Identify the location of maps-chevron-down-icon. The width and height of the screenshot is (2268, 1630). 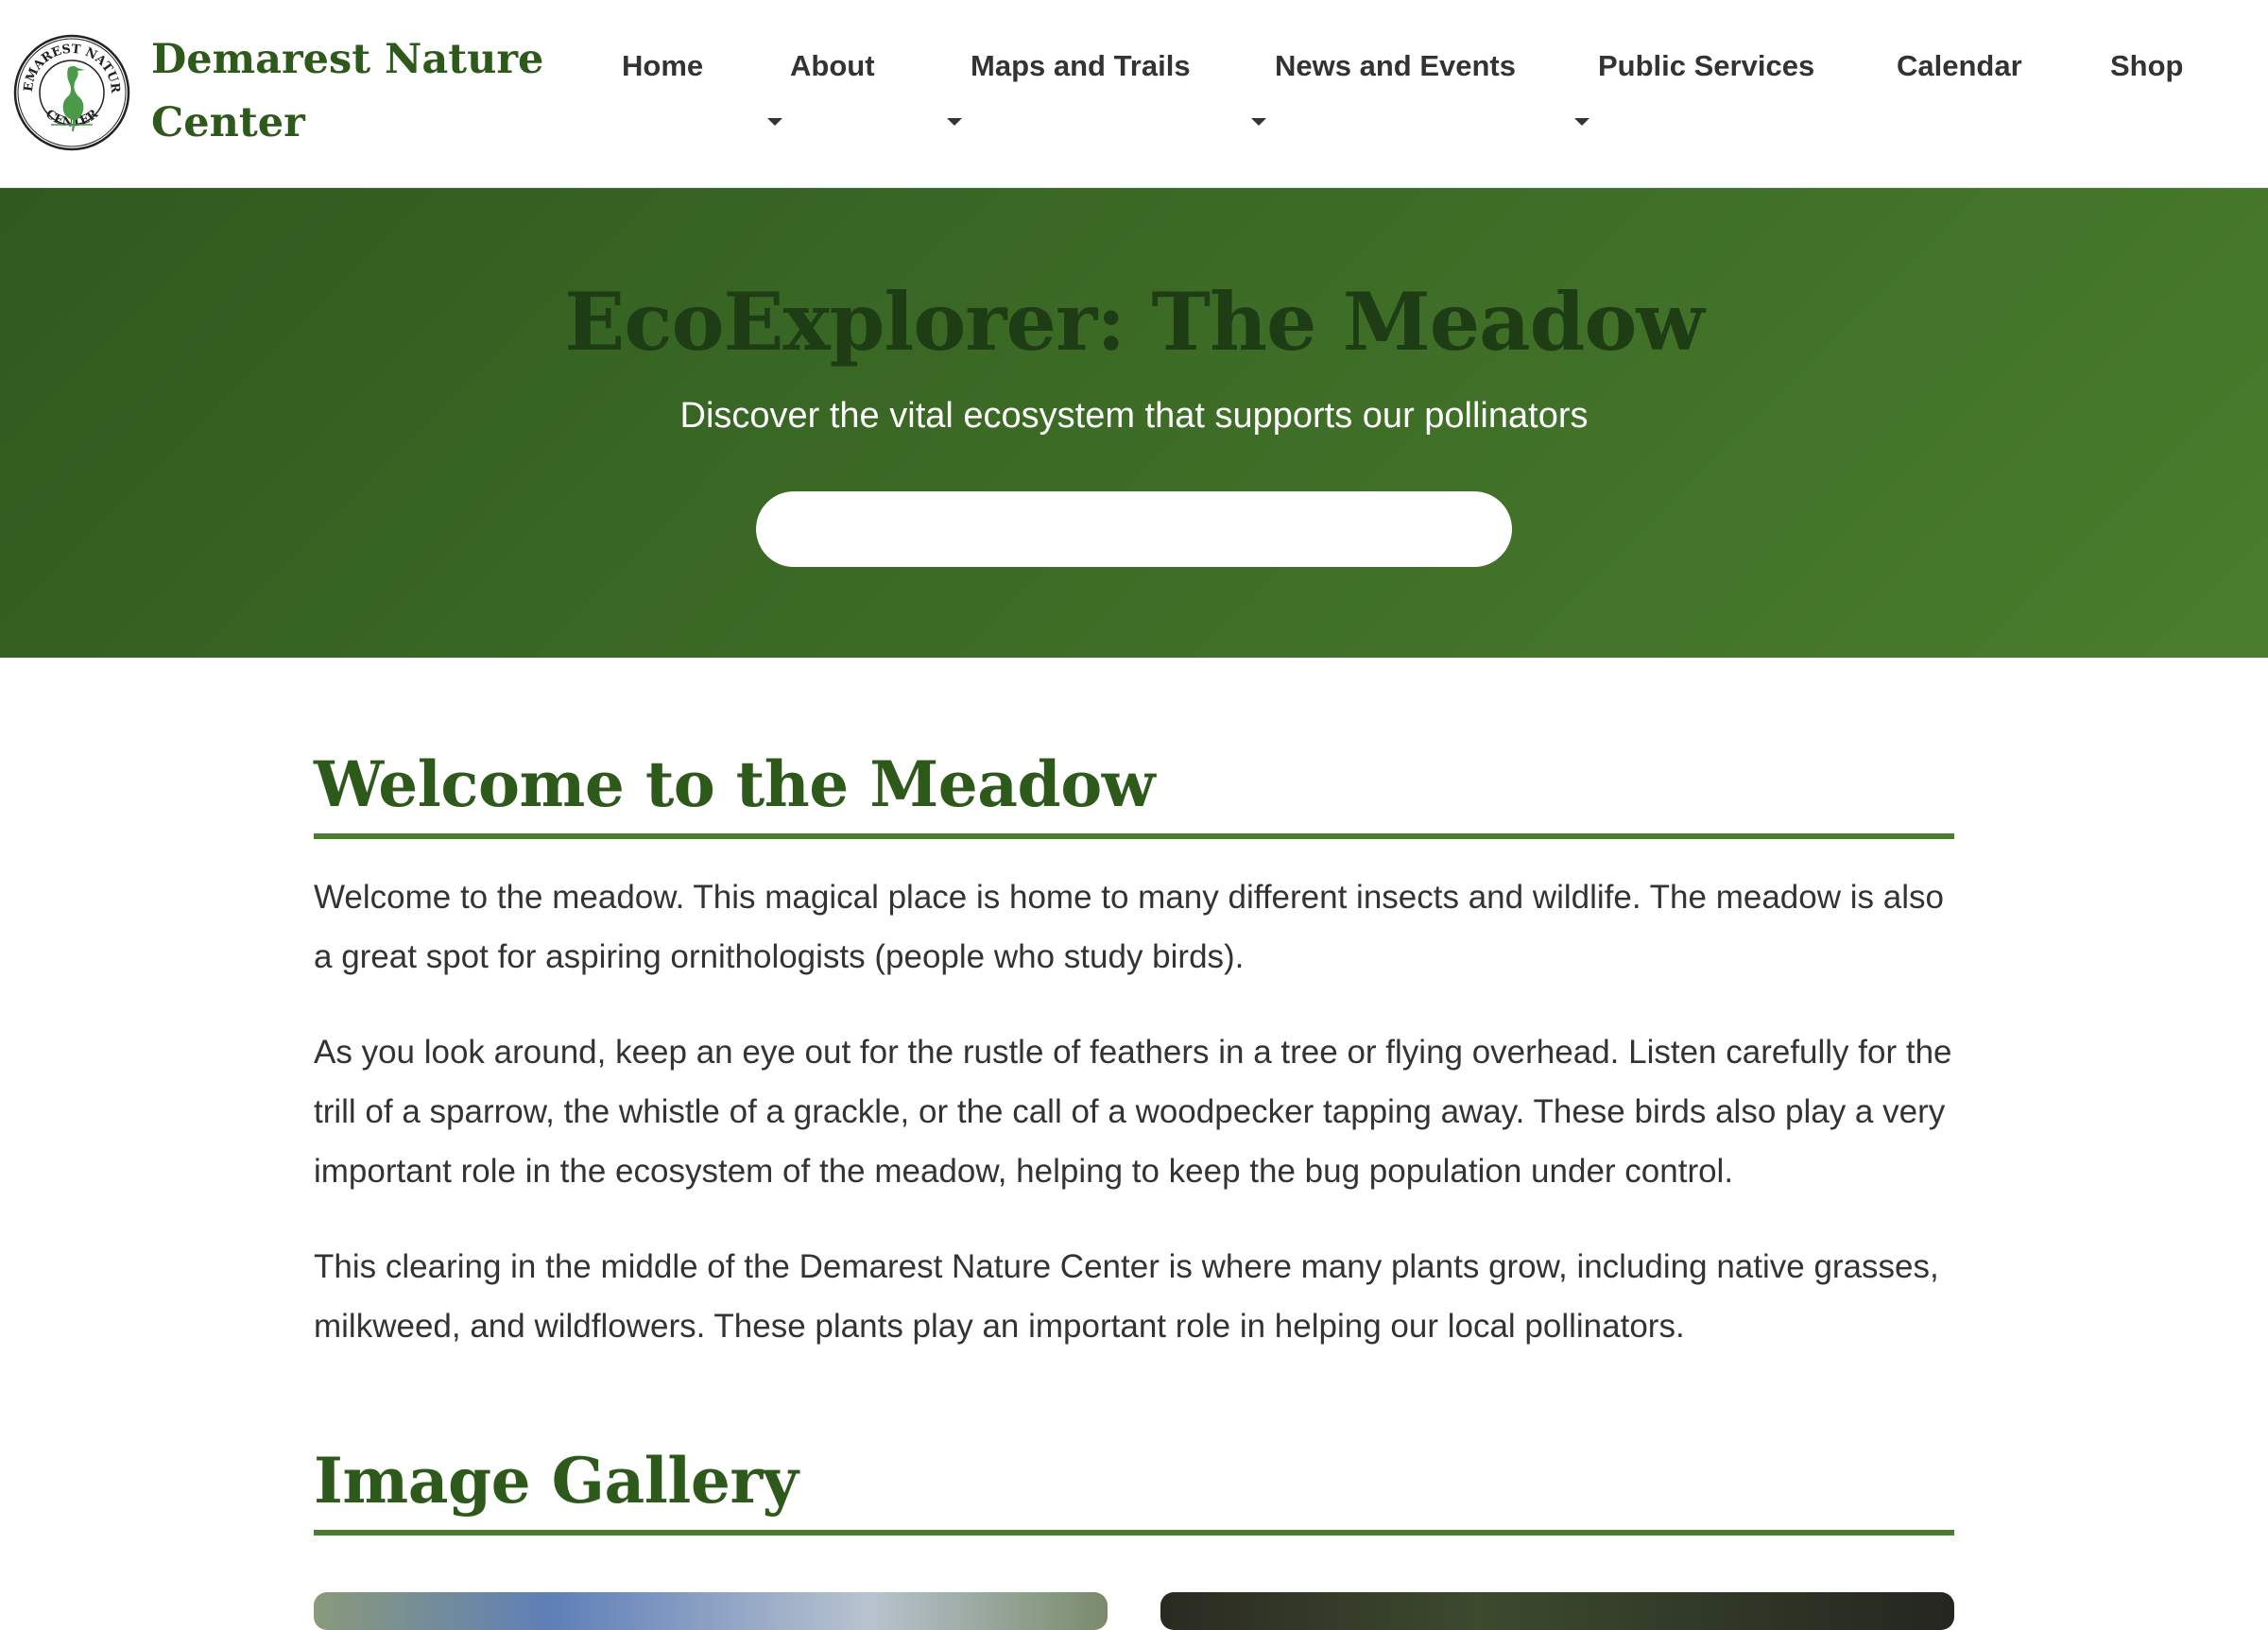
(954, 122).